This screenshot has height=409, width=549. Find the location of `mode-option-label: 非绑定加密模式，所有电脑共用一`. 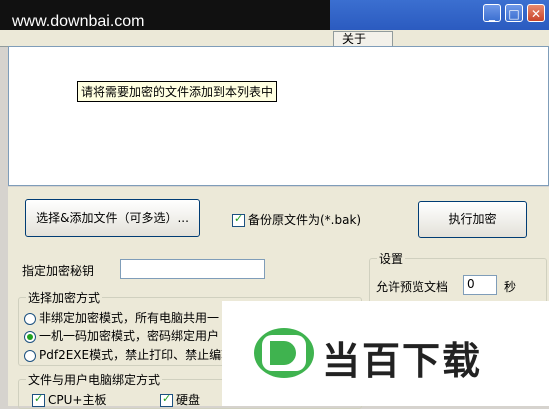

mode-option-label: 非绑定加密模式，所有电脑共用一 is located at coordinates (129, 318).